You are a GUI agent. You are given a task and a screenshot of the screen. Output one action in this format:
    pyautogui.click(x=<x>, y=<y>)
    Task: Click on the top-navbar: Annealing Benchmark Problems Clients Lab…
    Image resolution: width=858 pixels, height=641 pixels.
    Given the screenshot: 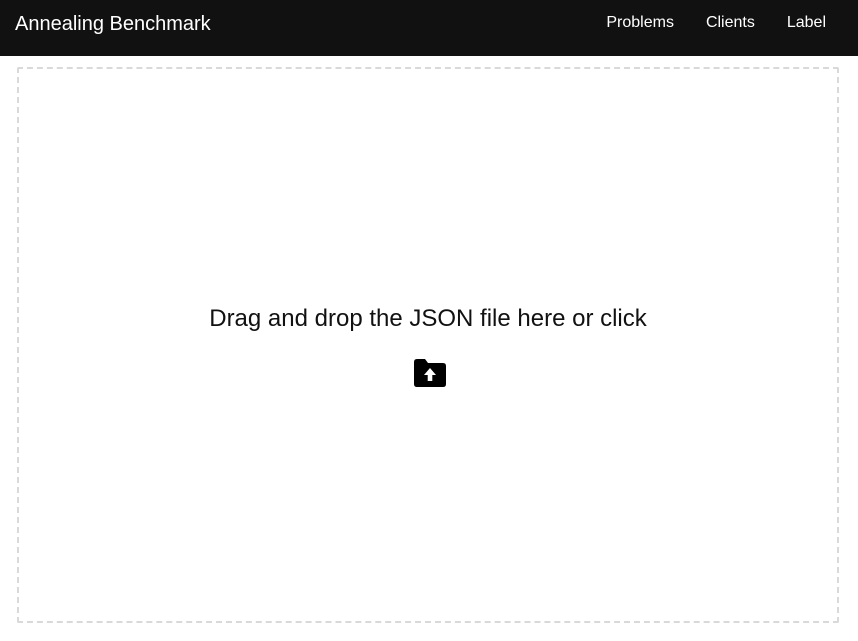 What is the action you would take?
    pyautogui.click(x=429, y=28)
    